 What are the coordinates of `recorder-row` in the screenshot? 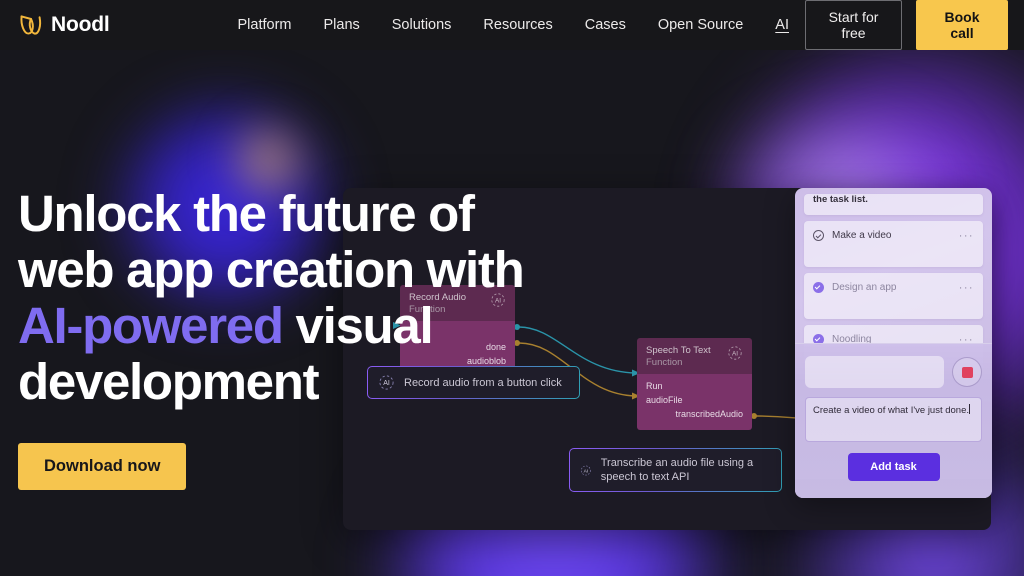 It's located at (893, 372).